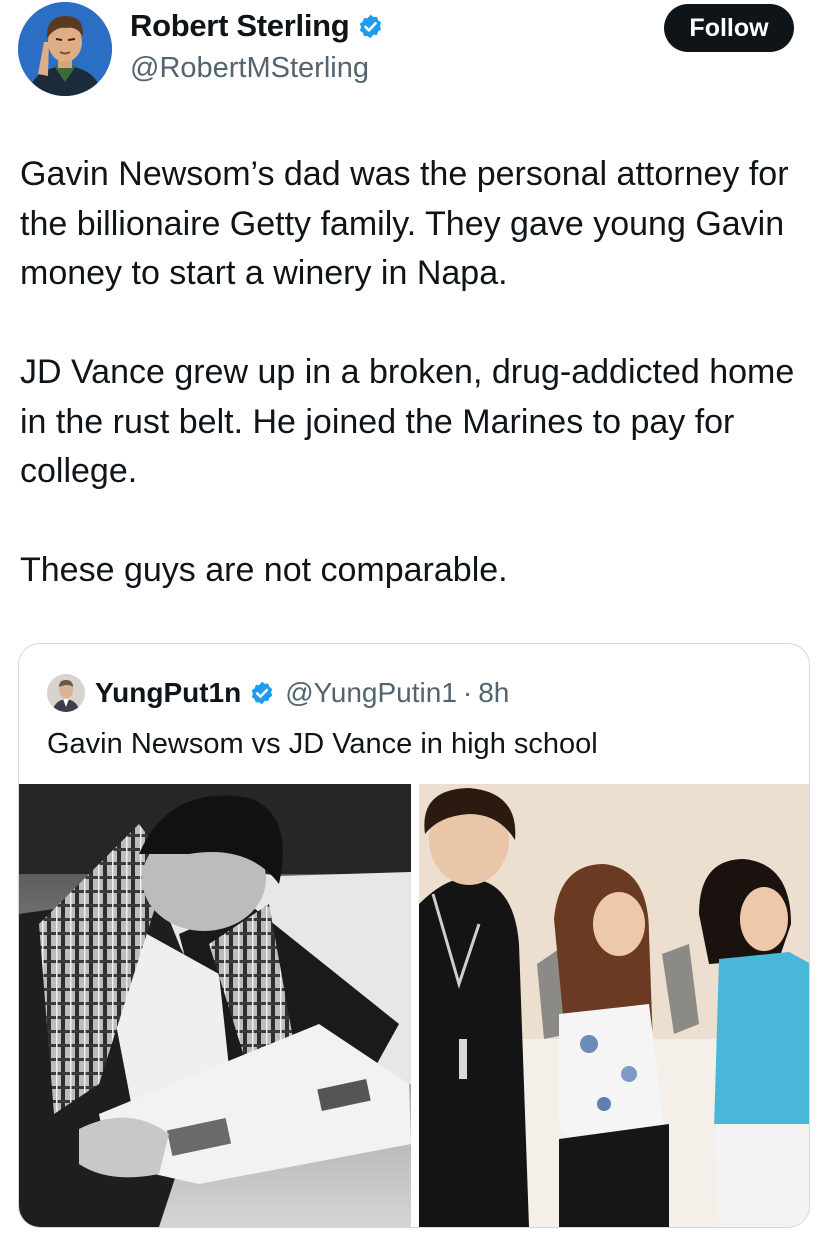  Describe the element at coordinates (371, 693) in the screenshot. I see `quoted-author-handle: @YungPutin1` at that location.